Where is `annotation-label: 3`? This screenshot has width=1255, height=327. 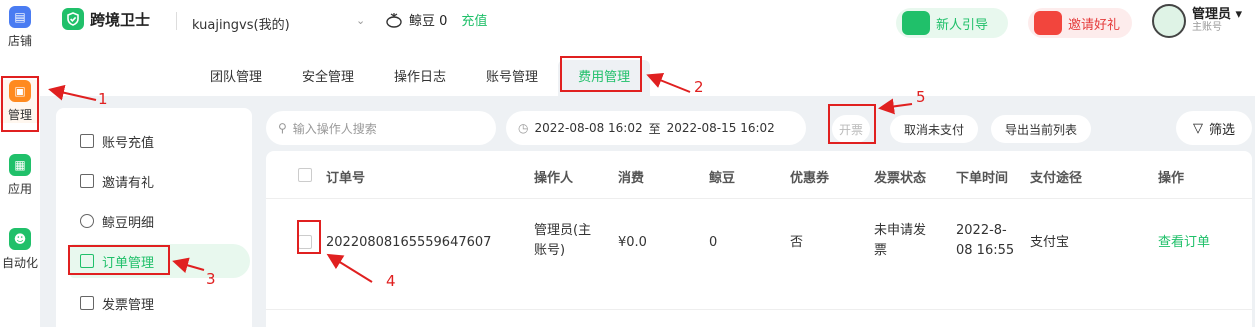 annotation-label: 3 is located at coordinates (211, 279).